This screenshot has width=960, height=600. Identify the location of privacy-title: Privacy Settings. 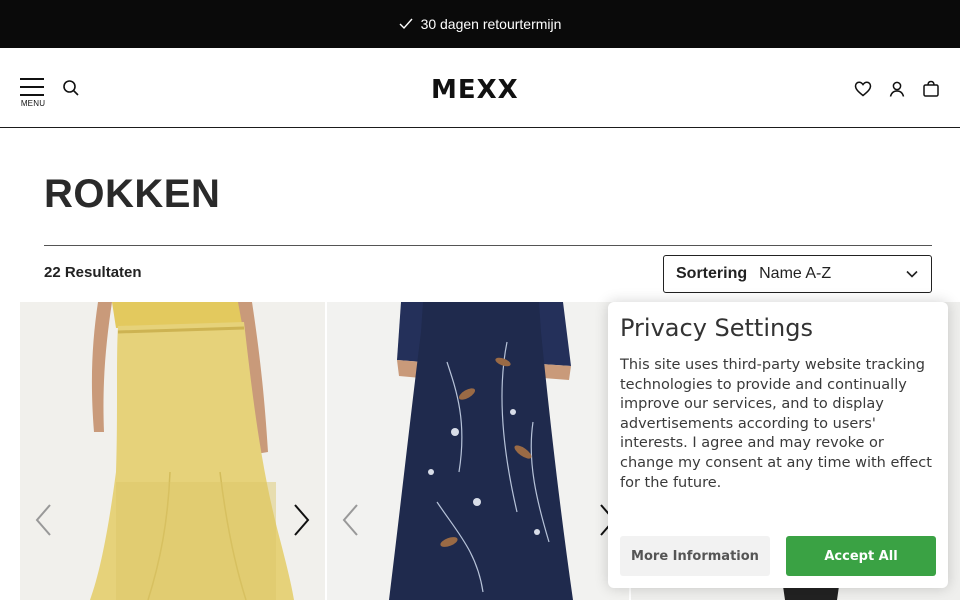
(716, 328).